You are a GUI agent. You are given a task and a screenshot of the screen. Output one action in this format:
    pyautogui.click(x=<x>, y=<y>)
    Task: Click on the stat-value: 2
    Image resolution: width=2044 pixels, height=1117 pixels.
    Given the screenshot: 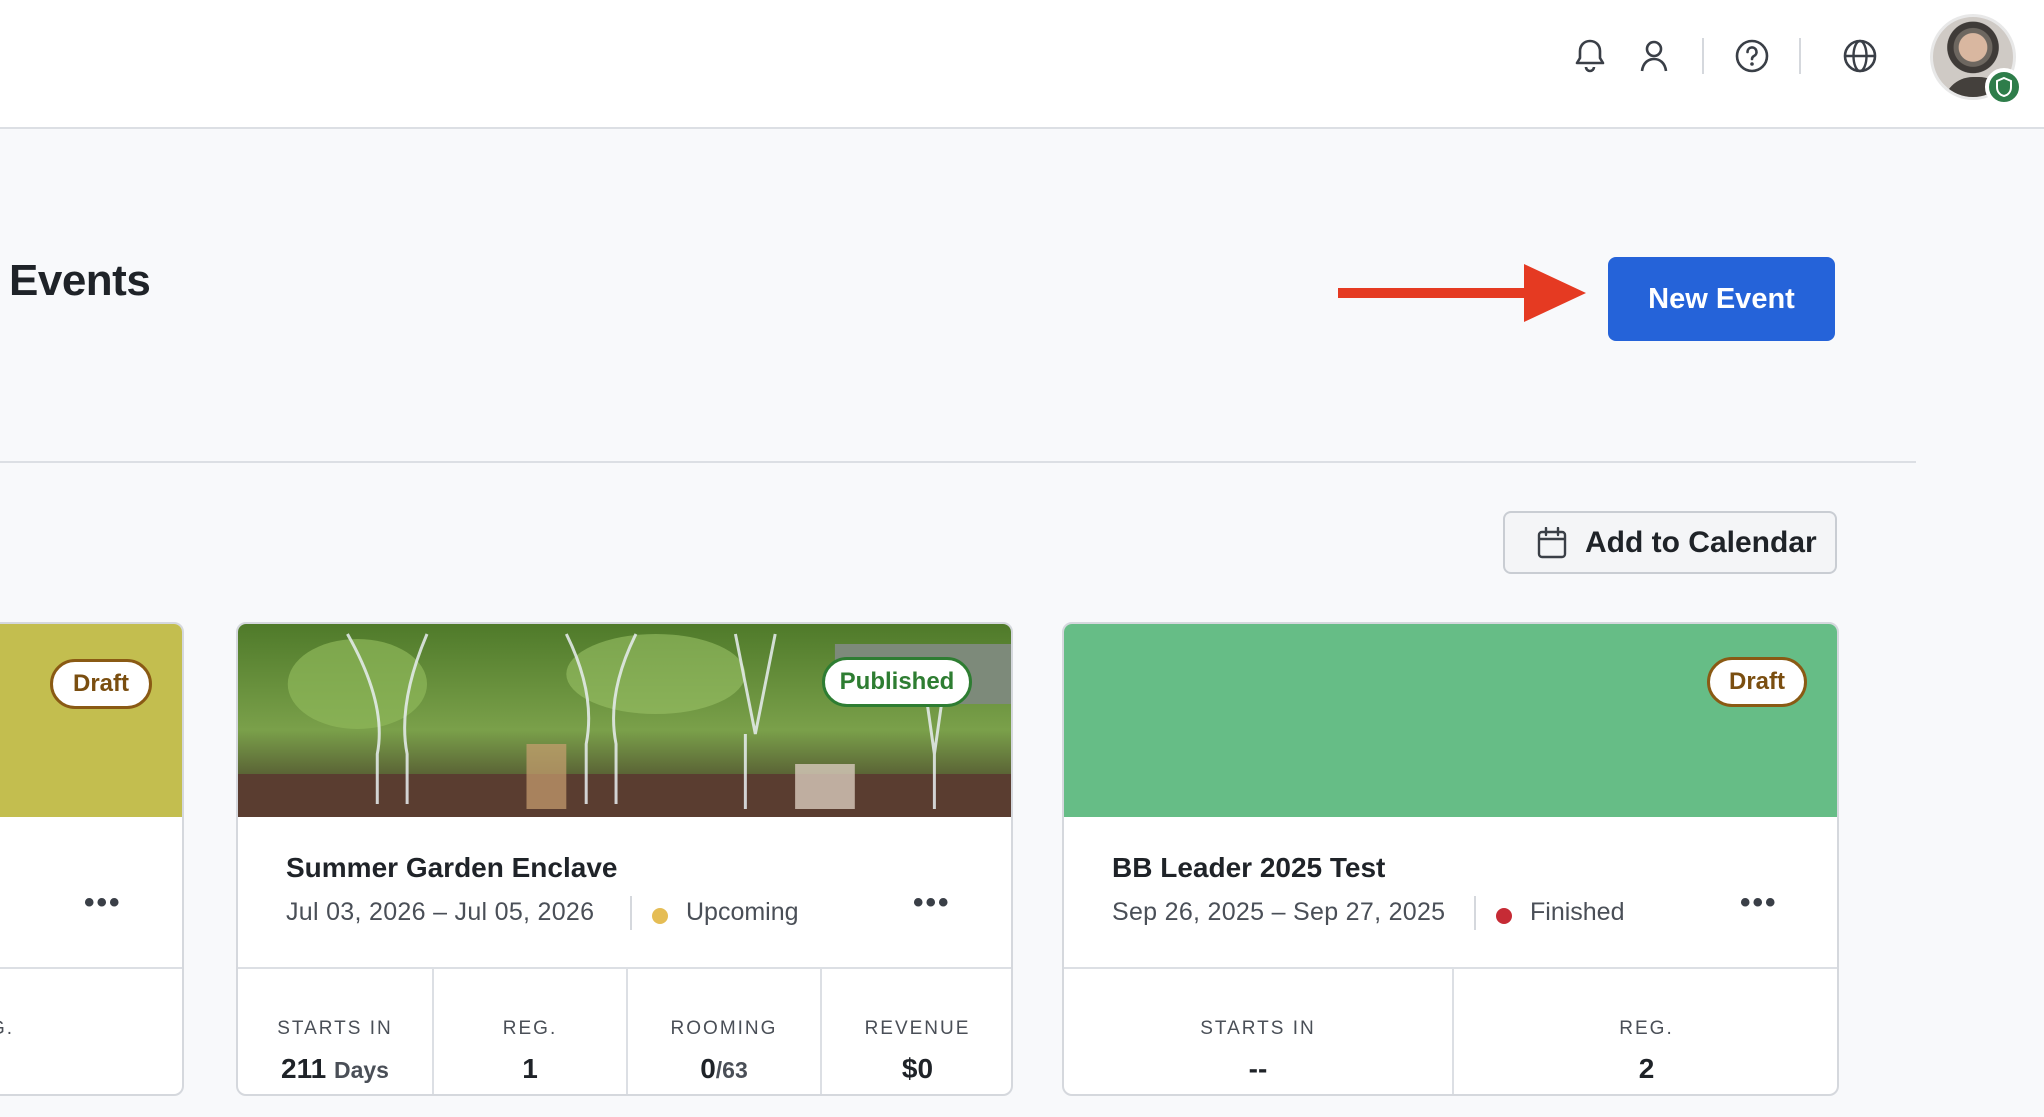 What is the action you would take?
    pyautogui.click(x=1646, y=1068)
    